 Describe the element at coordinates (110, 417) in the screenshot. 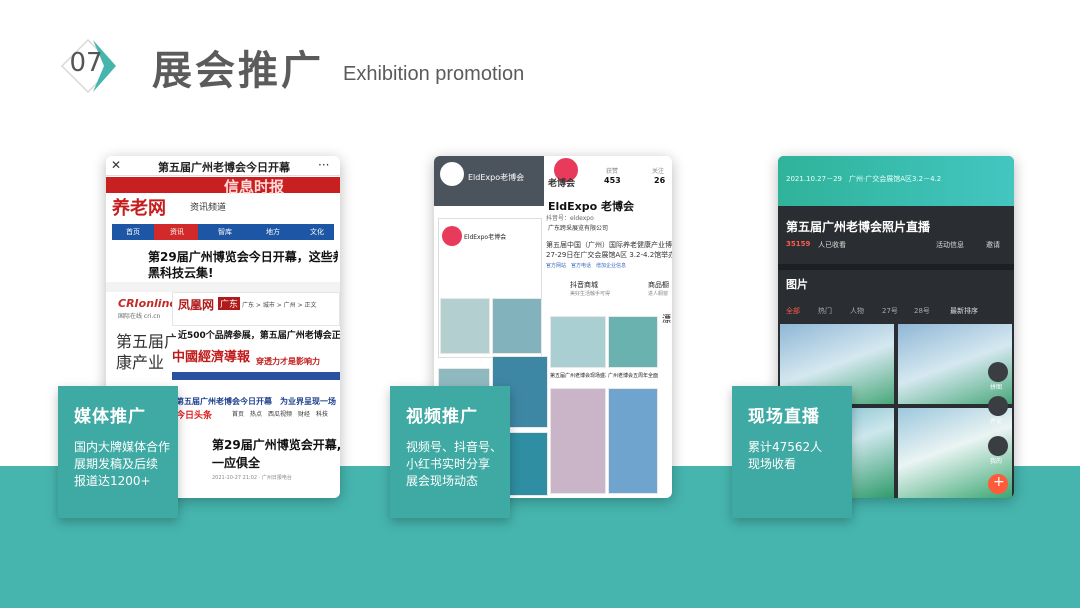

I see `card-title: 媒体推广` at that location.